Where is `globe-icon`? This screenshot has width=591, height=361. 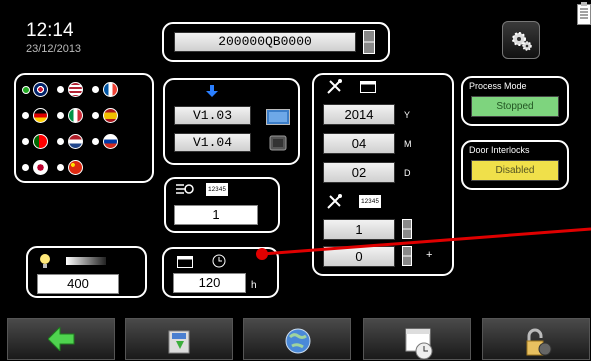
globe-icon is located at coordinates (298, 341).